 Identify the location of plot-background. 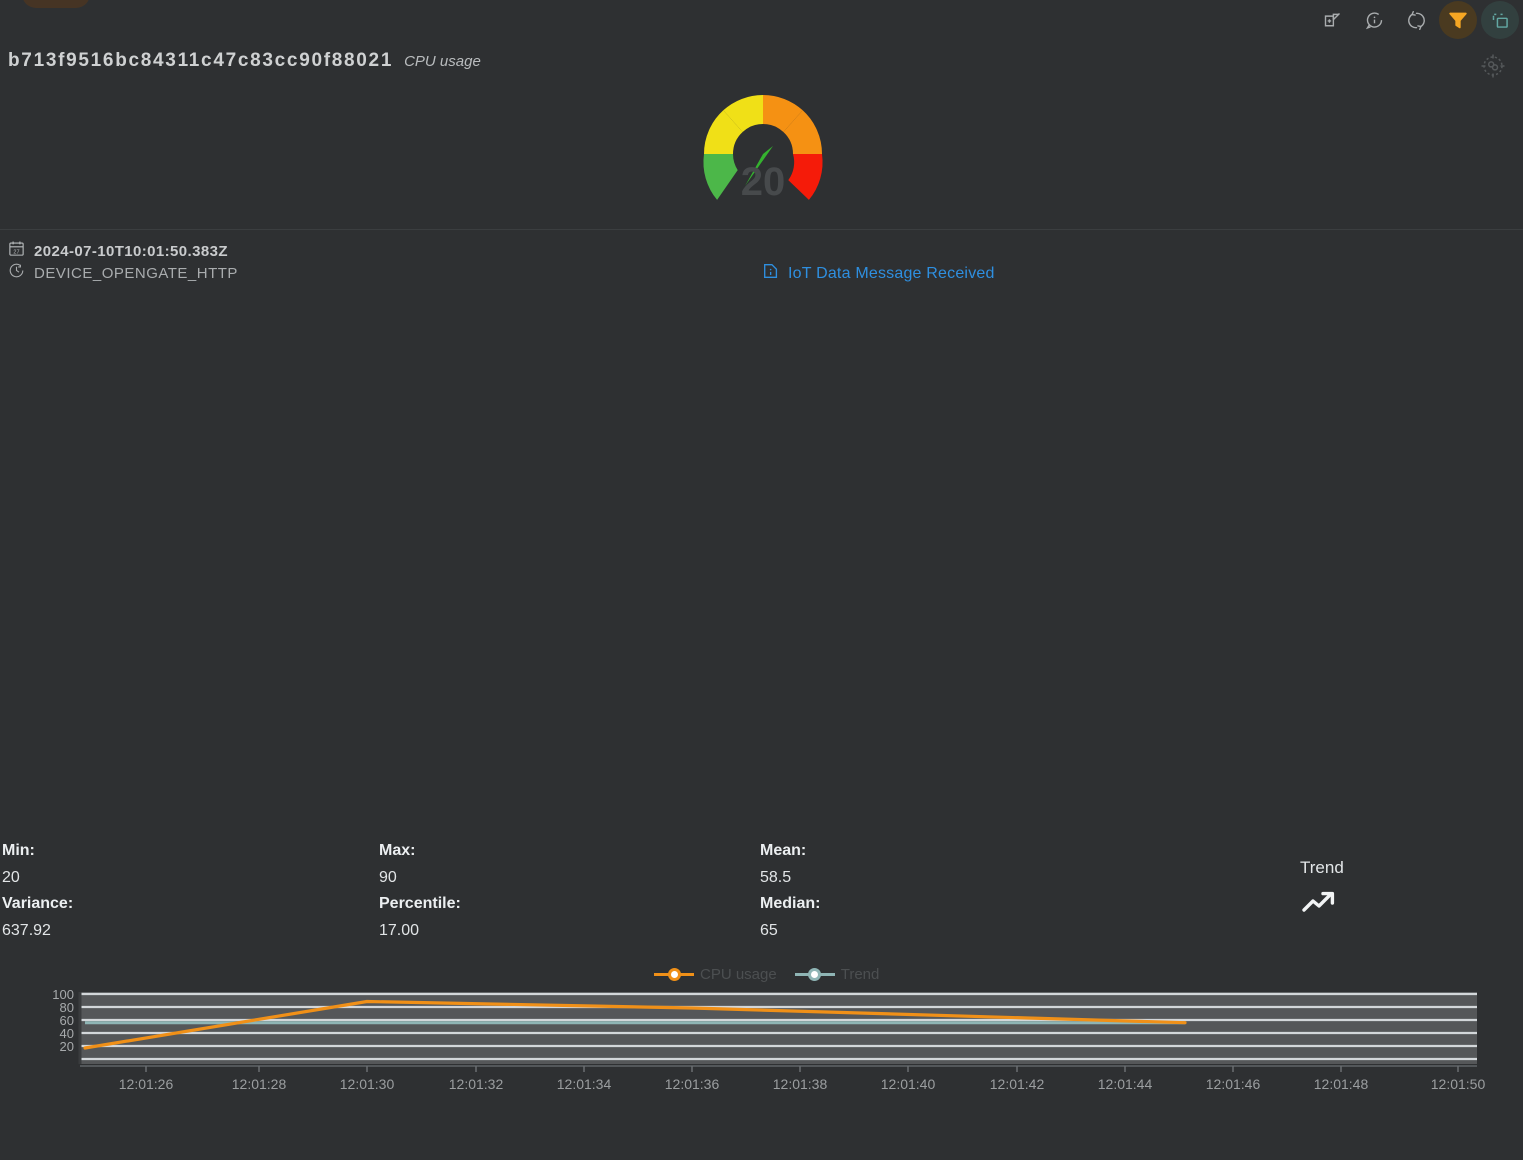
(778, 1028).